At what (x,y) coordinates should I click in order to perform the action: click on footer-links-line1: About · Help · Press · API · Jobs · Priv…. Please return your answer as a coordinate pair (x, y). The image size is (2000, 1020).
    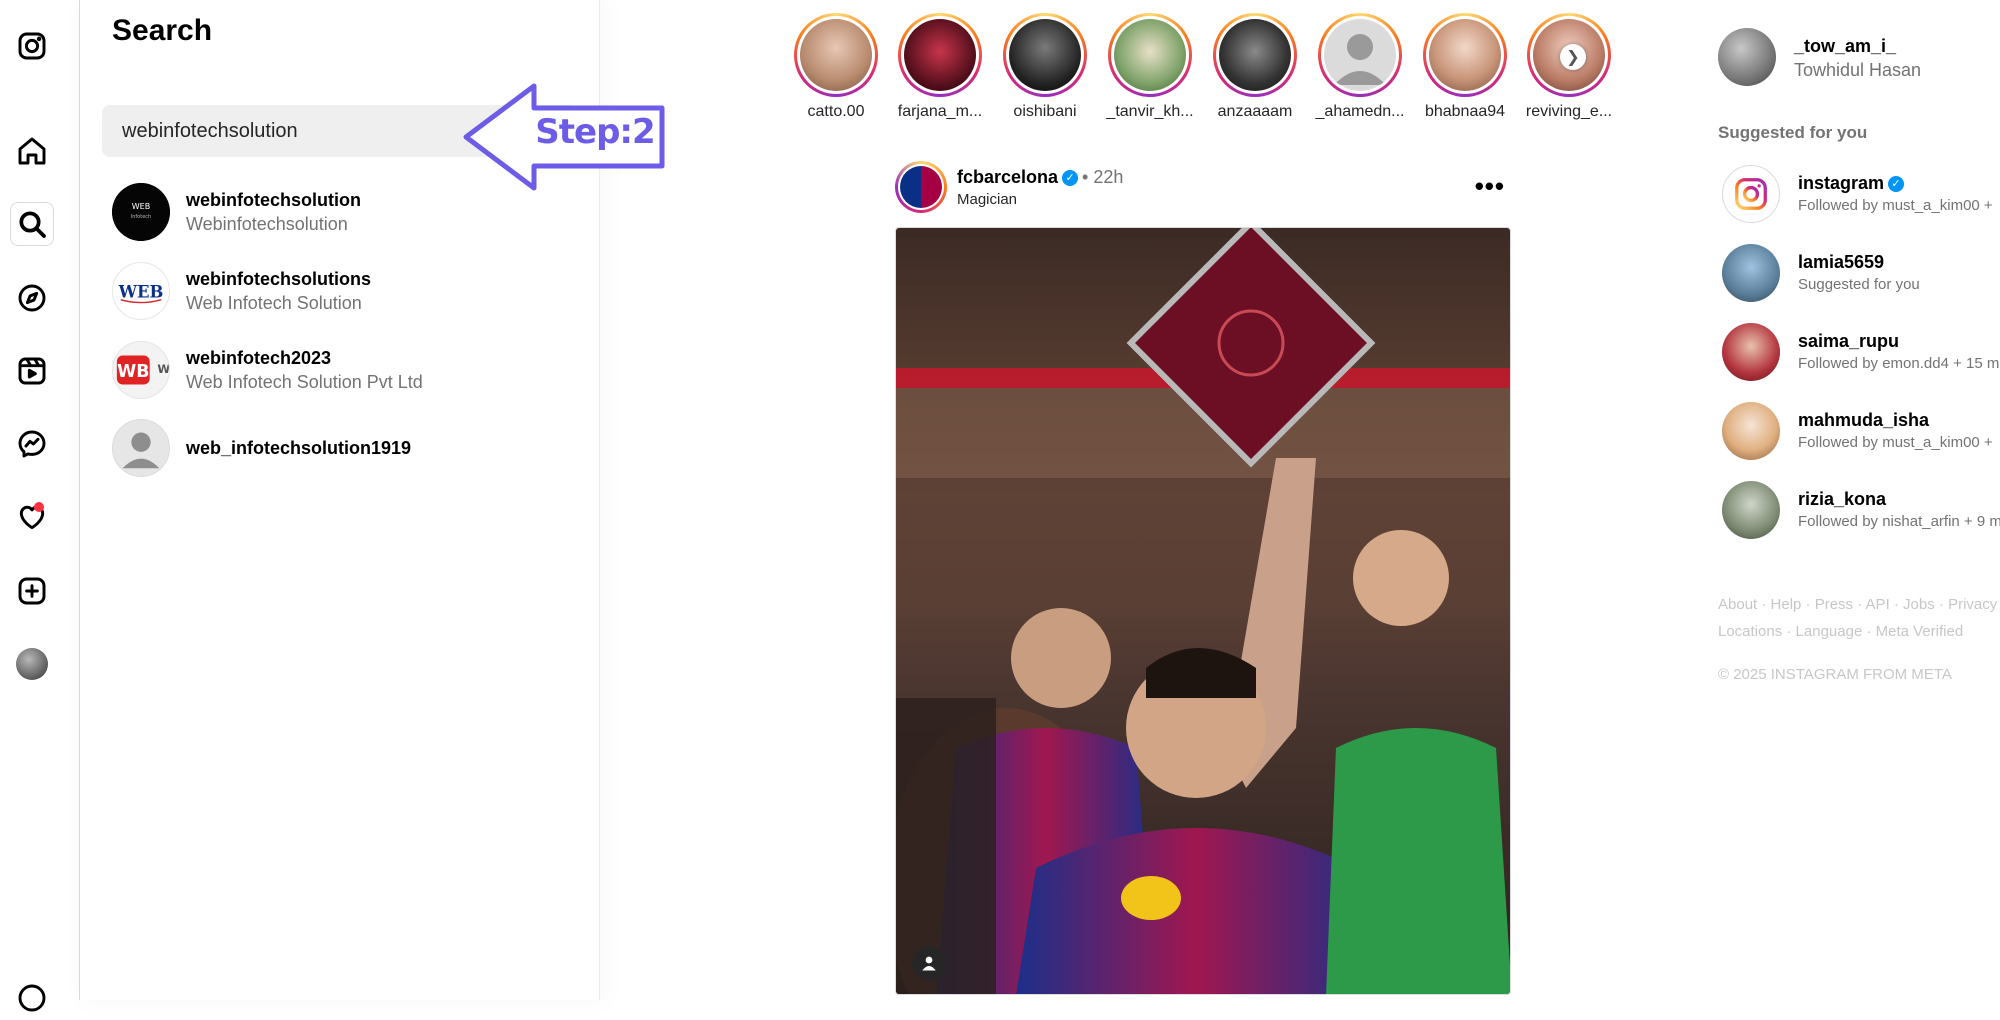
    Looking at the image, I should click on (1859, 604).